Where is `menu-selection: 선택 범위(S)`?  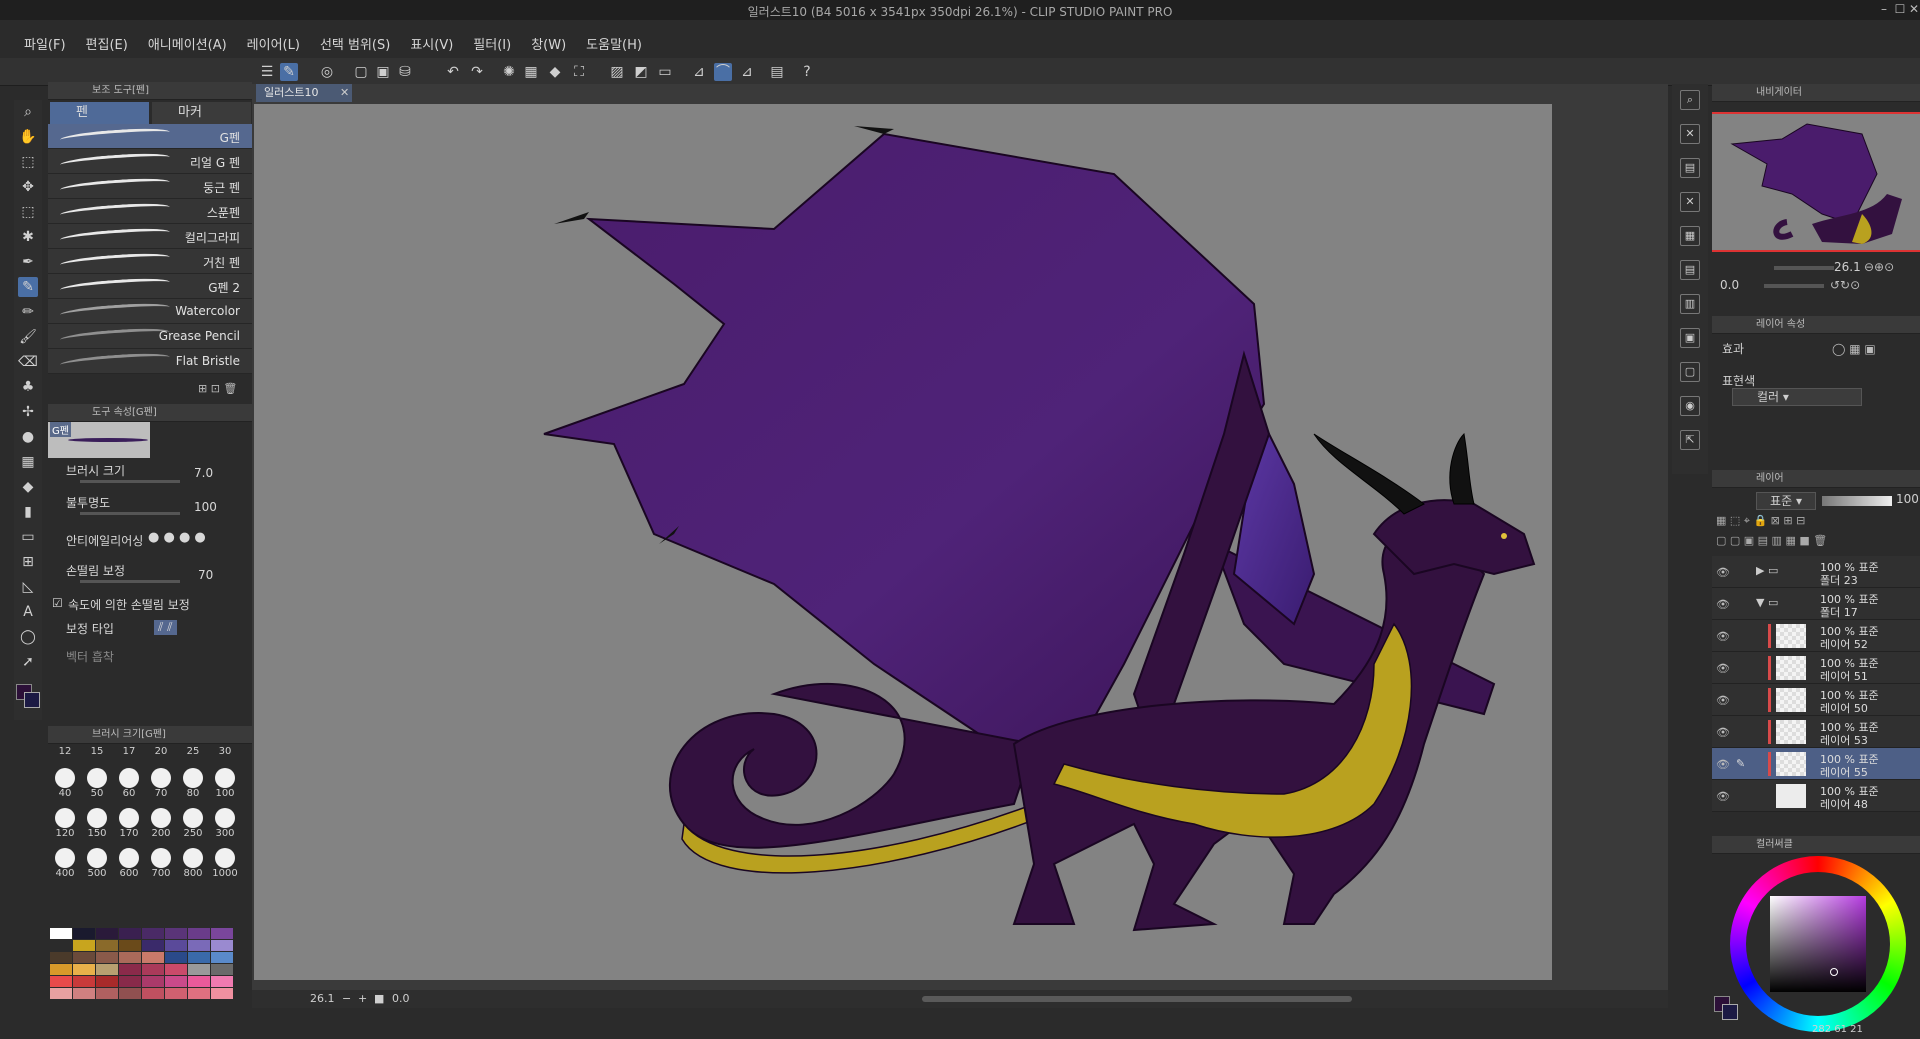
menu-selection: 선택 범위(S) is located at coordinates (355, 43).